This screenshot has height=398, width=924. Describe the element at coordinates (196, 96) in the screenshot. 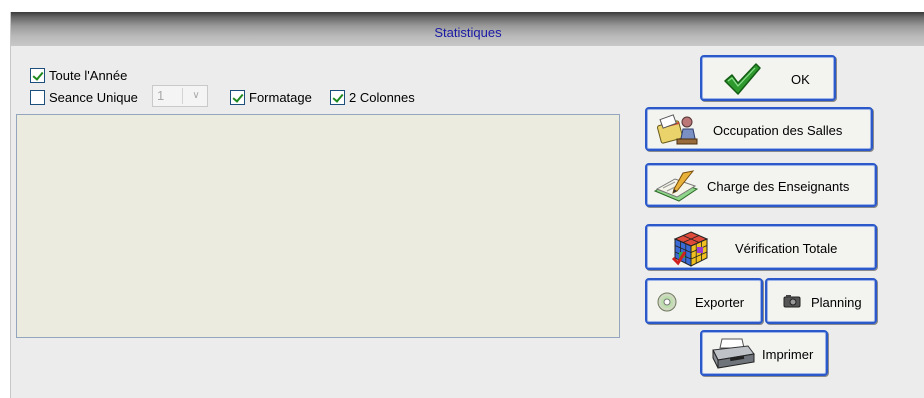

I see `chevron-down-icon: ∨` at that location.